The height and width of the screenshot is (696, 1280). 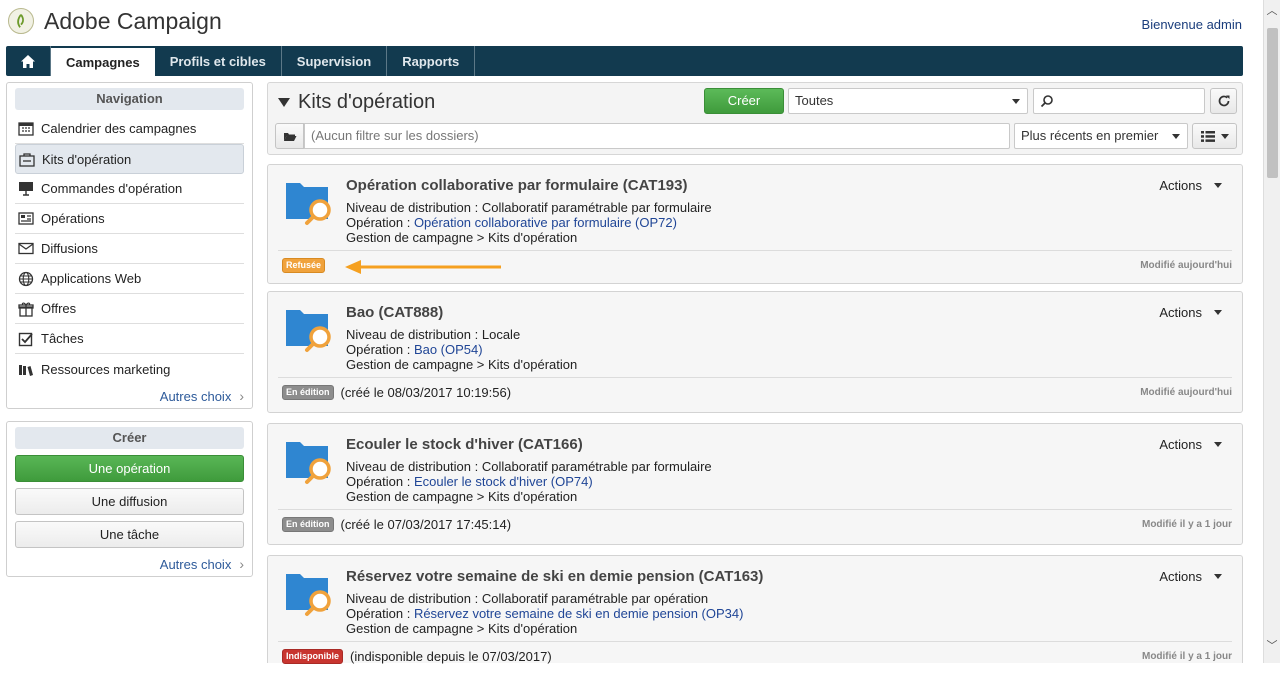 I want to click on operation-link: Bao (OP54), so click(x=448, y=349).